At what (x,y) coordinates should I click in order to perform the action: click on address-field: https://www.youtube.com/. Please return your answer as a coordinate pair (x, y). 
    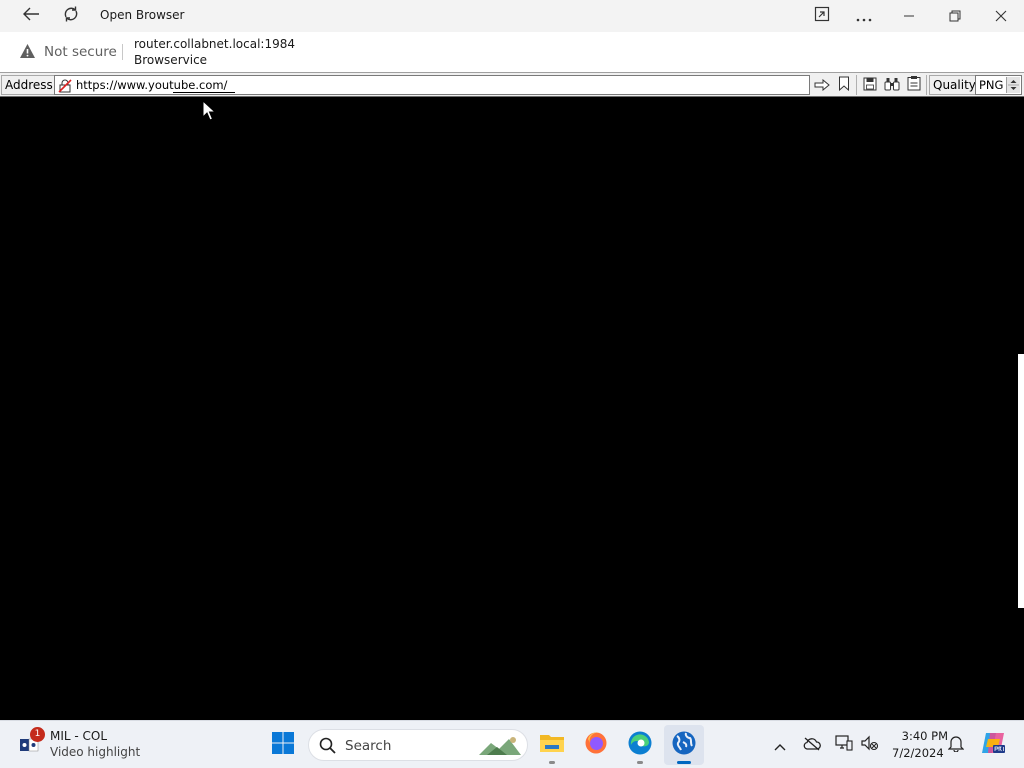
    Looking at the image, I should click on (432, 85).